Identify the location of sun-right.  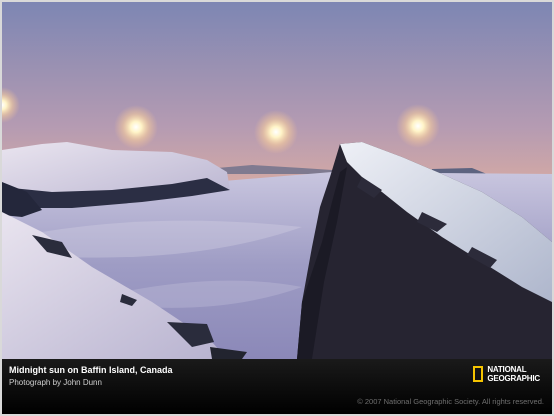
(418, 126).